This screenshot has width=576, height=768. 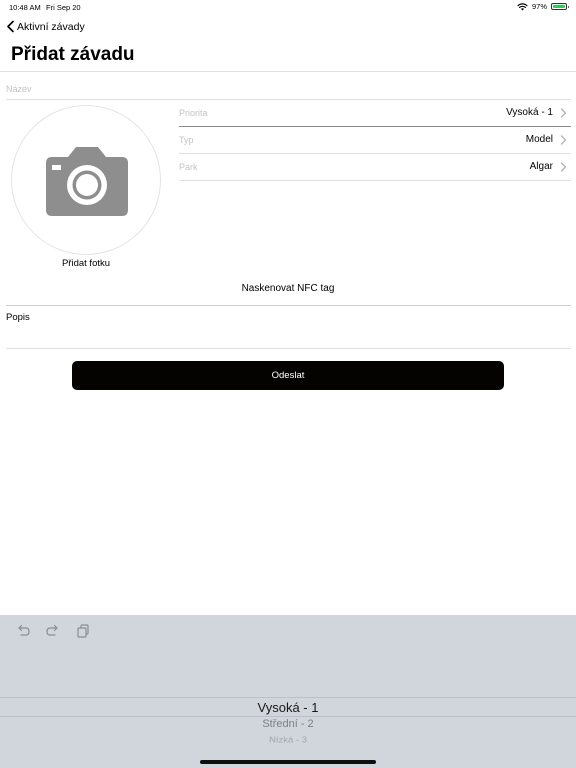 I want to click on status-indicators: 97%, so click(x=543, y=6).